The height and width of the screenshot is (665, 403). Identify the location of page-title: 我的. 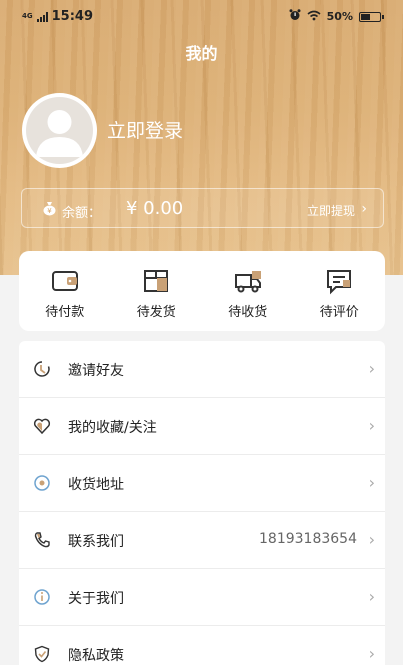
(201, 53).